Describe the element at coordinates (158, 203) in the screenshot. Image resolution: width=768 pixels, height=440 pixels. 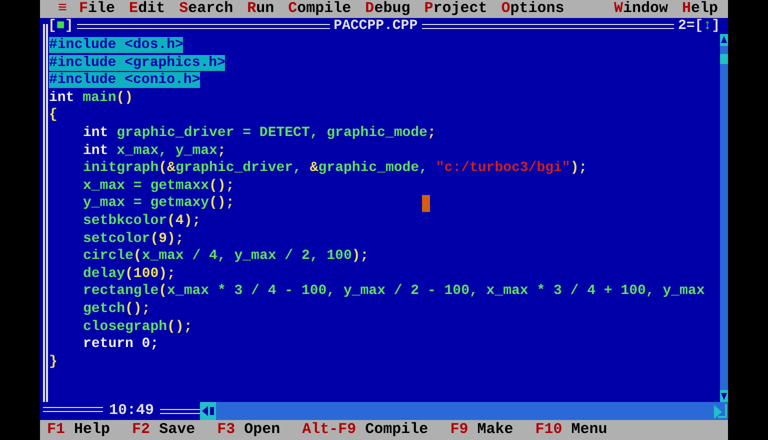
I see `code-line: y_max = getmaxy();` at that location.